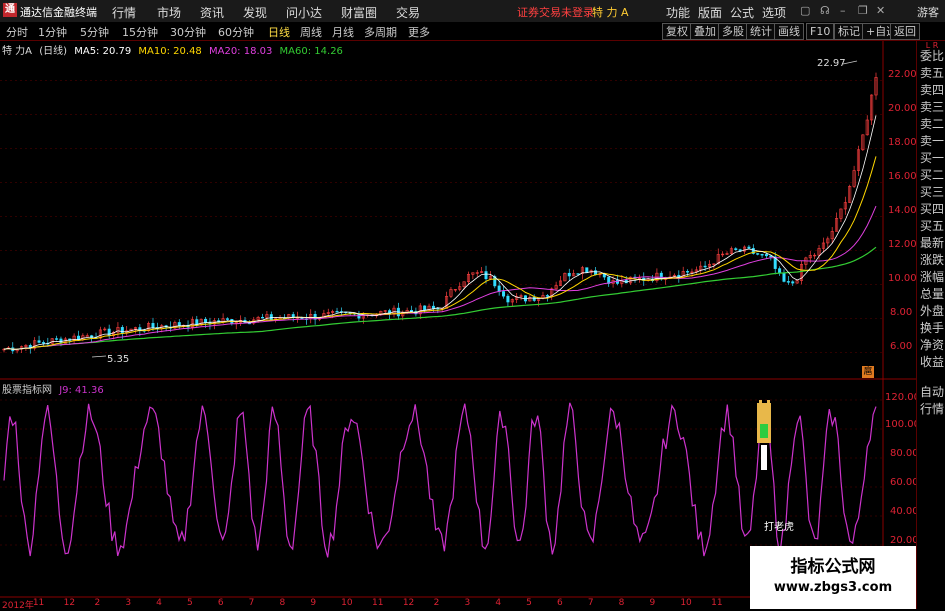 This screenshot has height=611, width=945. What do you see at coordinates (931, 90) in the screenshot?
I see `panel-ask4: 卖四` at bounding box center [931, 90].